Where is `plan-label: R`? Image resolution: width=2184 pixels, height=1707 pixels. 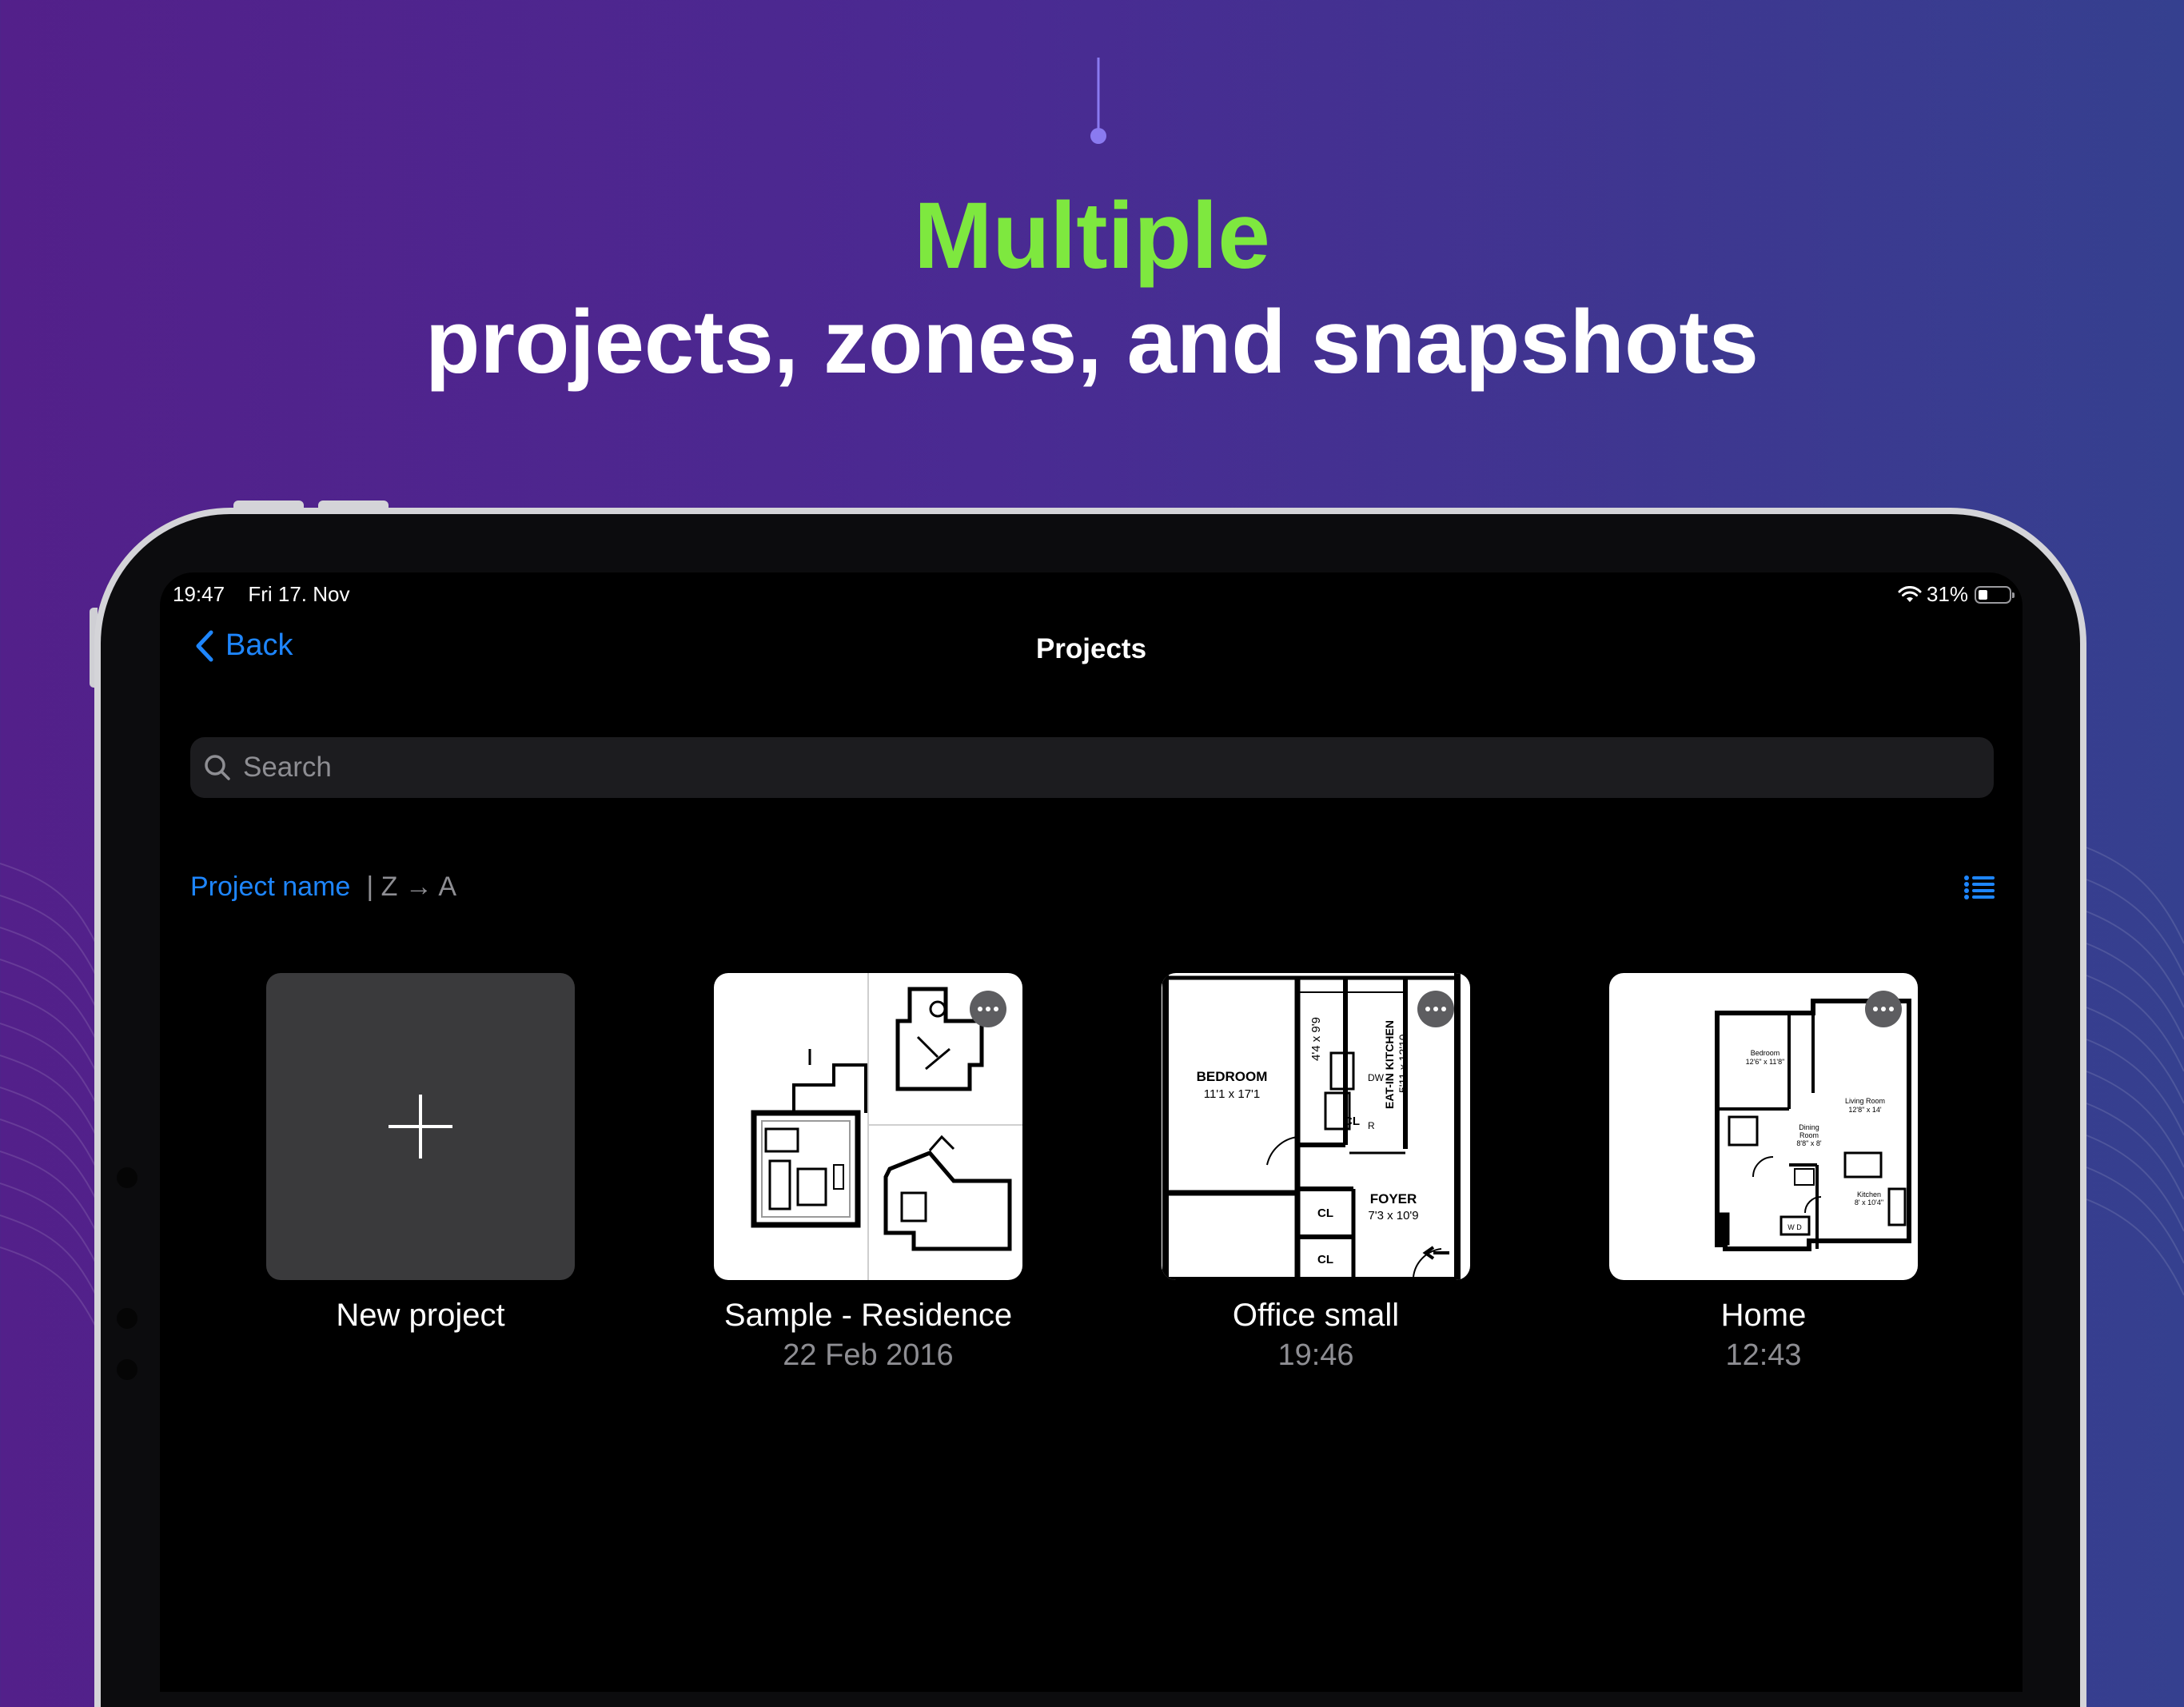
plan-label: R is located at coordinates (1371, 1125).